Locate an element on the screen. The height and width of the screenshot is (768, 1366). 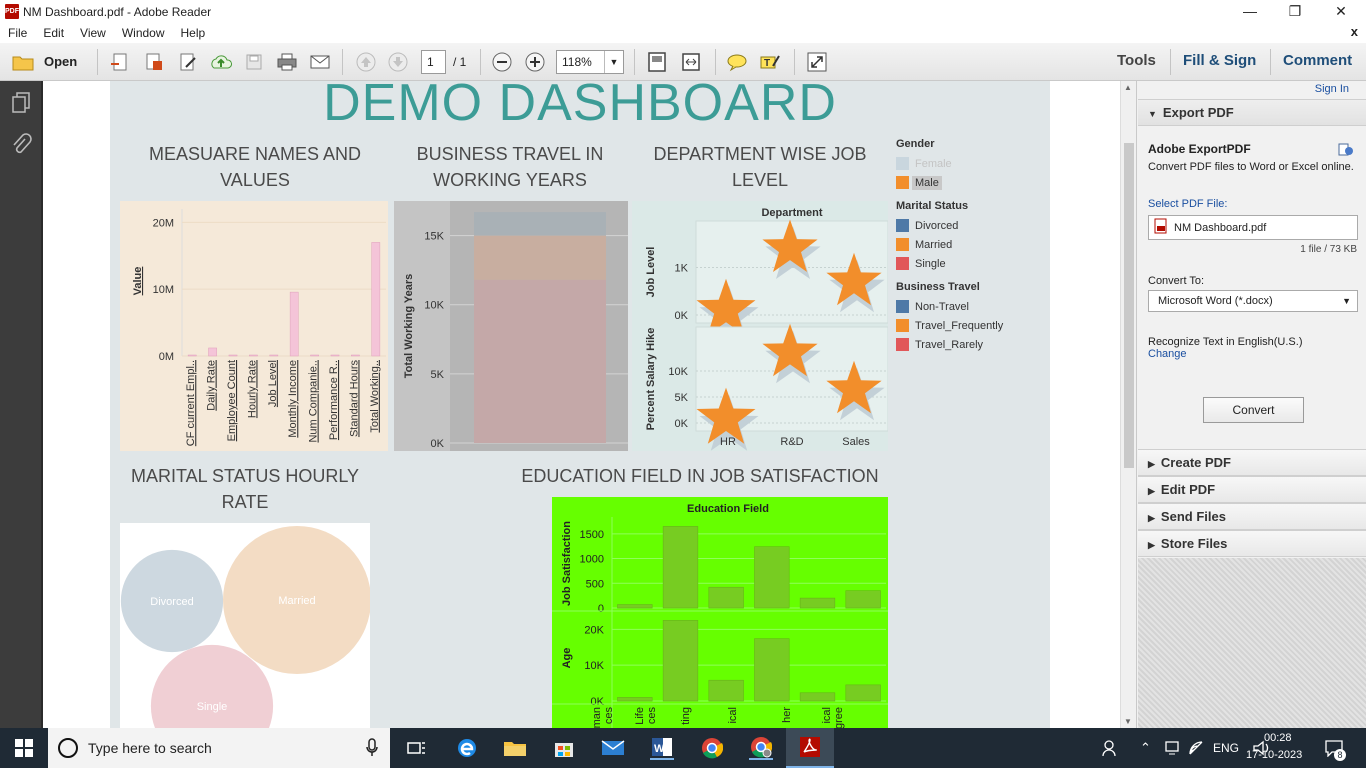
zoom-out-icon is located at coordinates (502, 62).